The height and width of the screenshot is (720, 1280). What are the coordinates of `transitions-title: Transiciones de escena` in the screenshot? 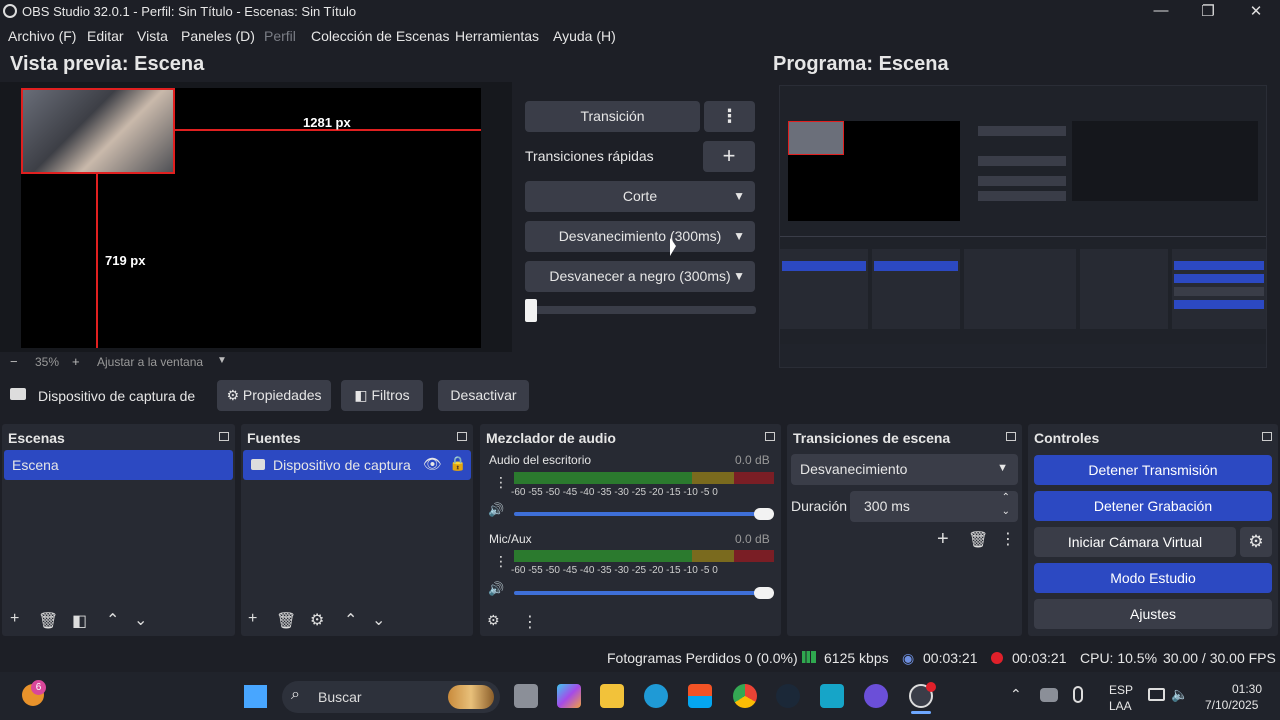 It's located at (872, 438).